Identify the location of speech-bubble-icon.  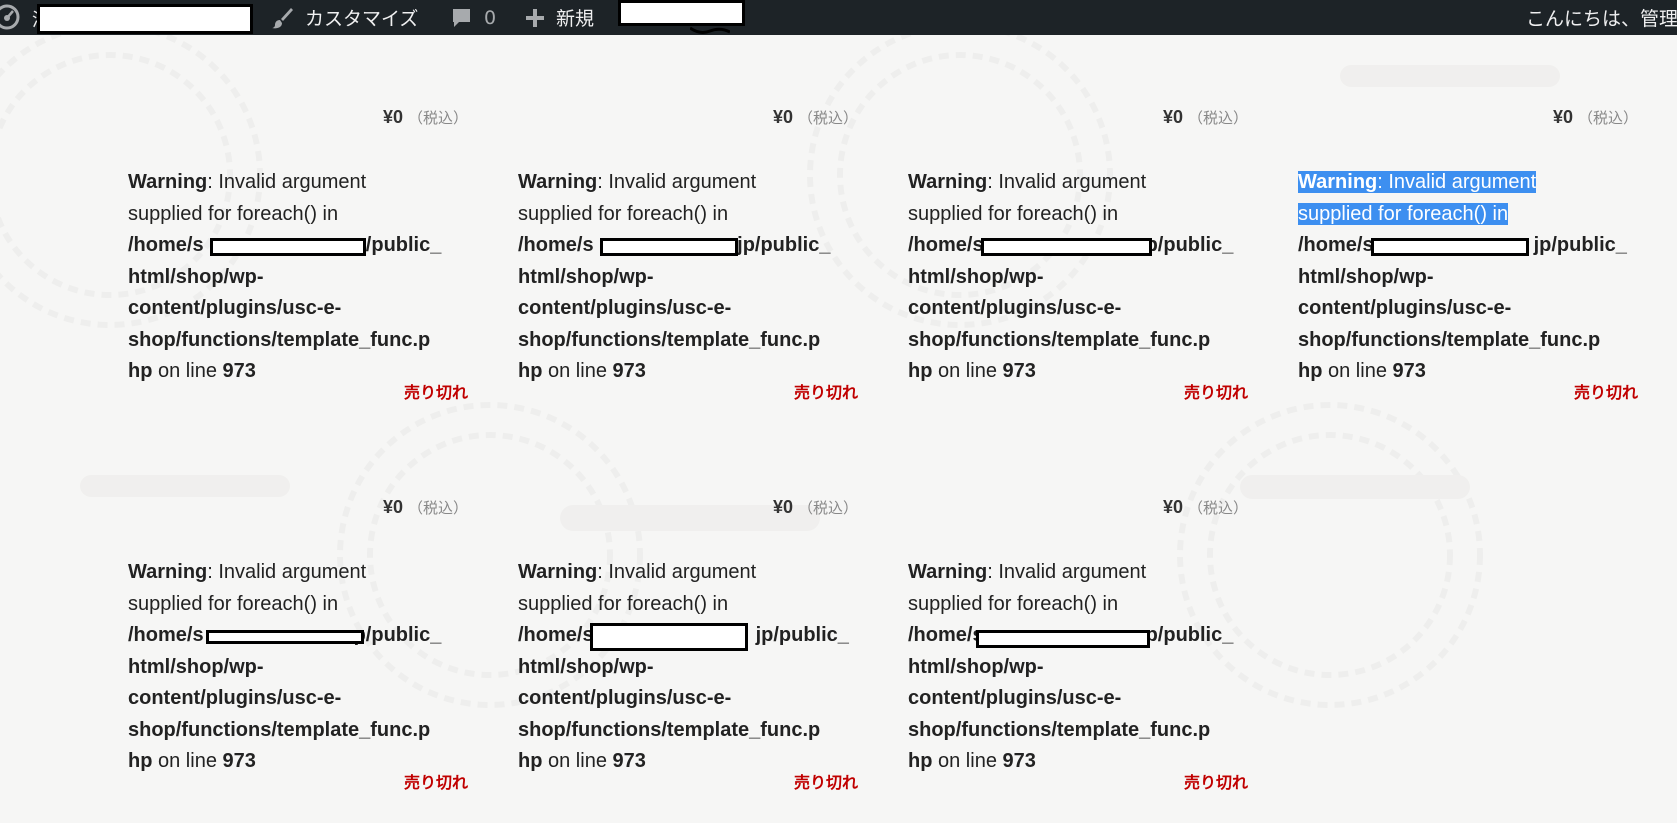
(461, 17).